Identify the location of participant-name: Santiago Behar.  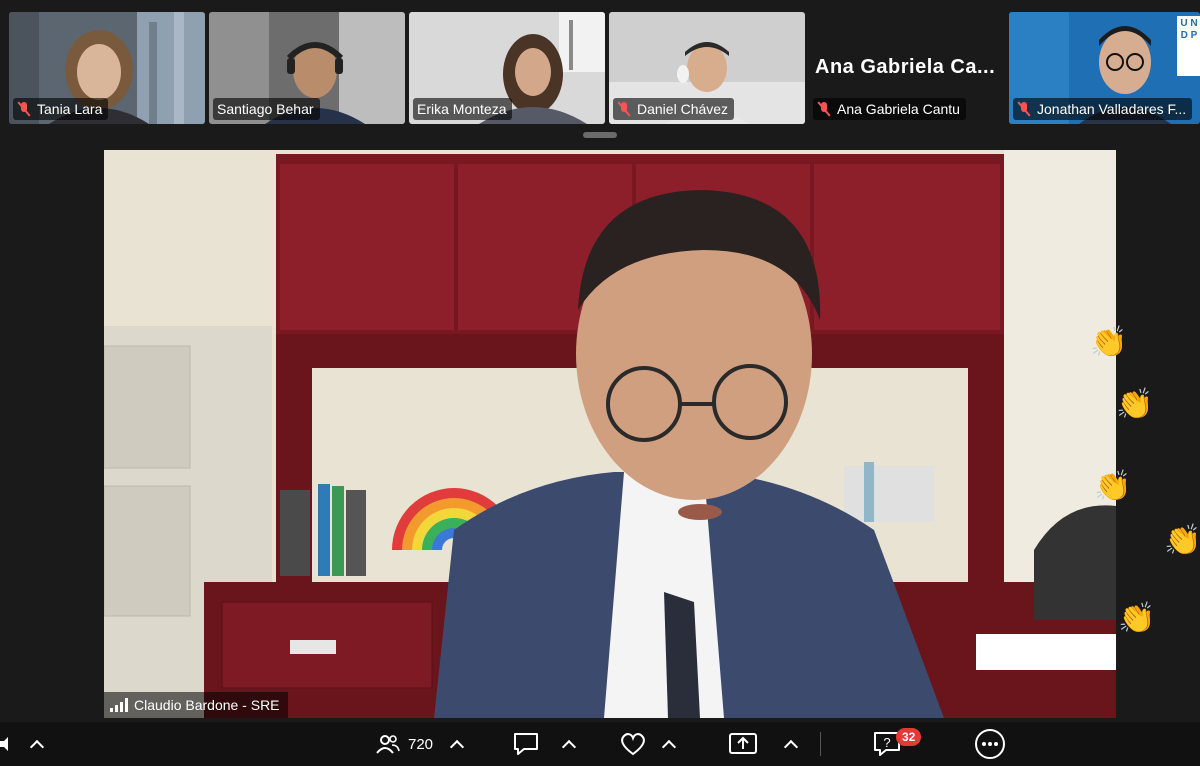
(265, 109).